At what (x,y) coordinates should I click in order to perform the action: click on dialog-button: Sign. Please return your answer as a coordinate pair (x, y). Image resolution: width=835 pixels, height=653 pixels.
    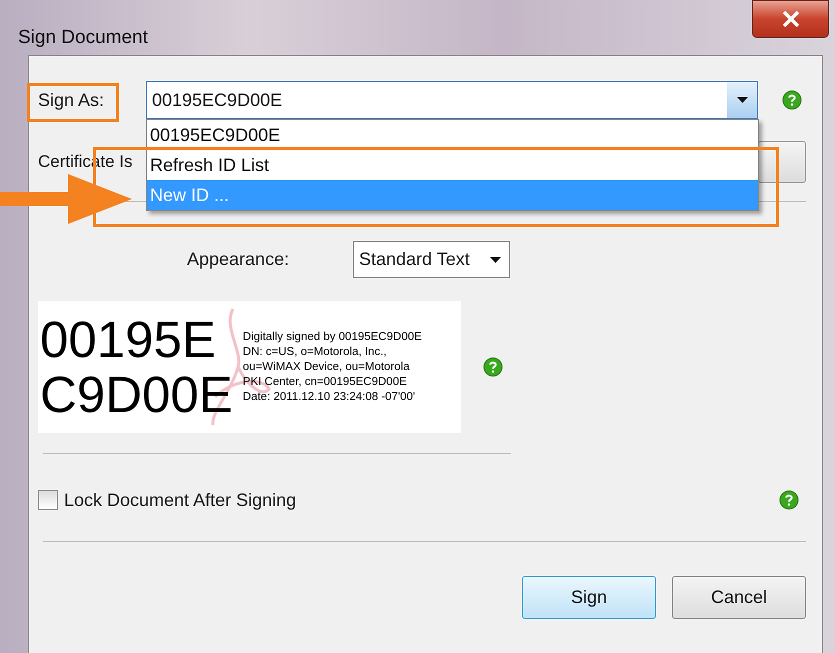
    Looking at the image, I should click on (589, 597).